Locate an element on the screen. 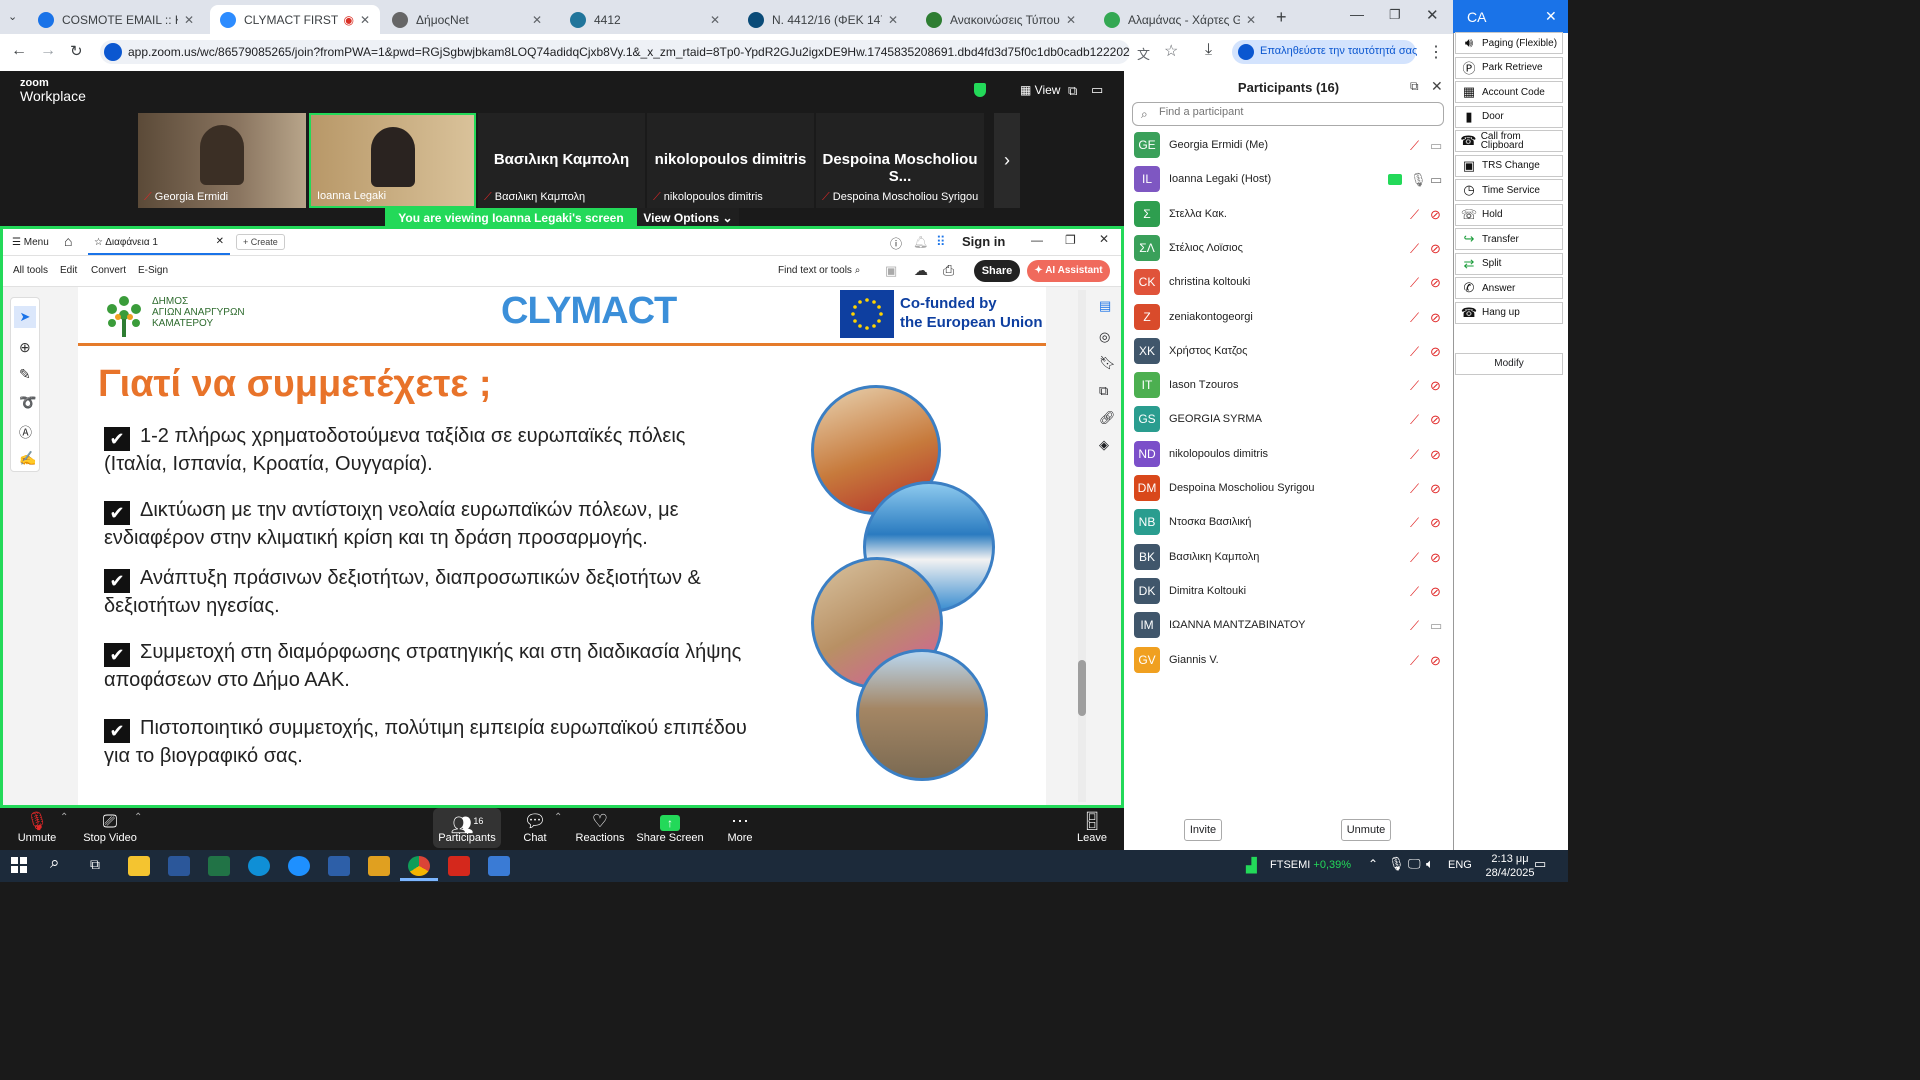  browser-tab: Αλαμάνας - Χάρτες Google ✕ is located at coordinates (1180, 19).